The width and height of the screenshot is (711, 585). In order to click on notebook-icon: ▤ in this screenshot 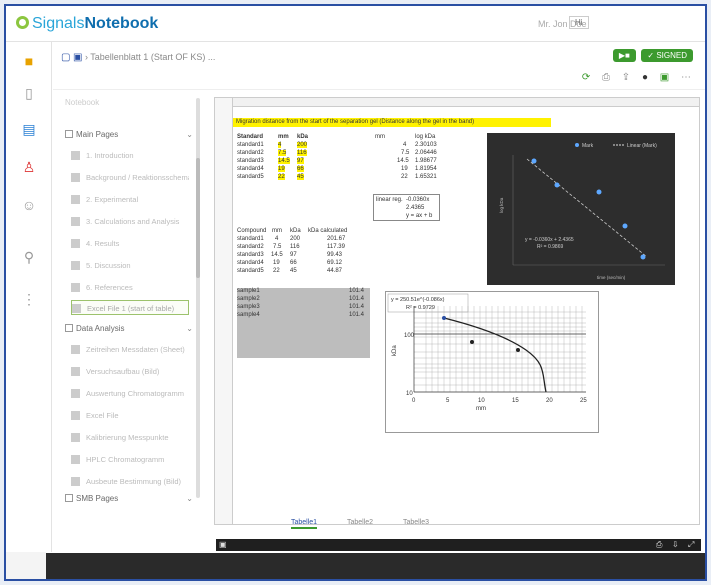, I will do `click(29, 129)`.